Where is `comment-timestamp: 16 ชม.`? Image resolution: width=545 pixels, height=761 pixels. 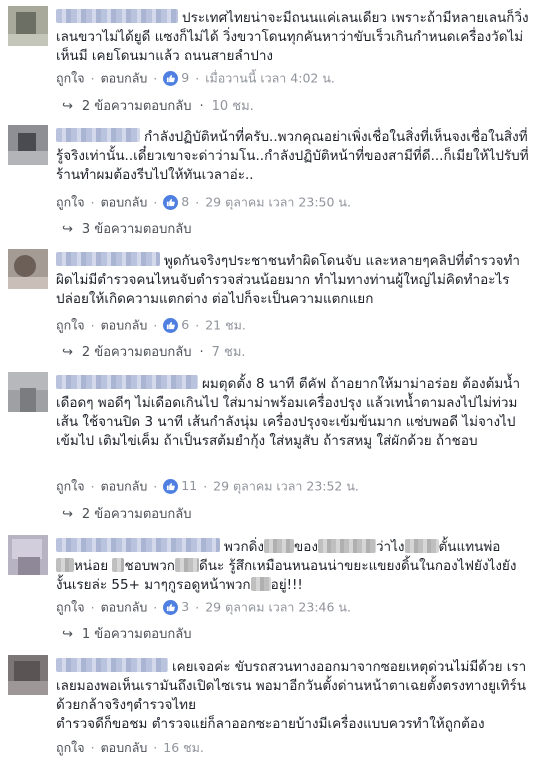
comment-timestamp: 16 ชม. is located at coordinates (183, 747).